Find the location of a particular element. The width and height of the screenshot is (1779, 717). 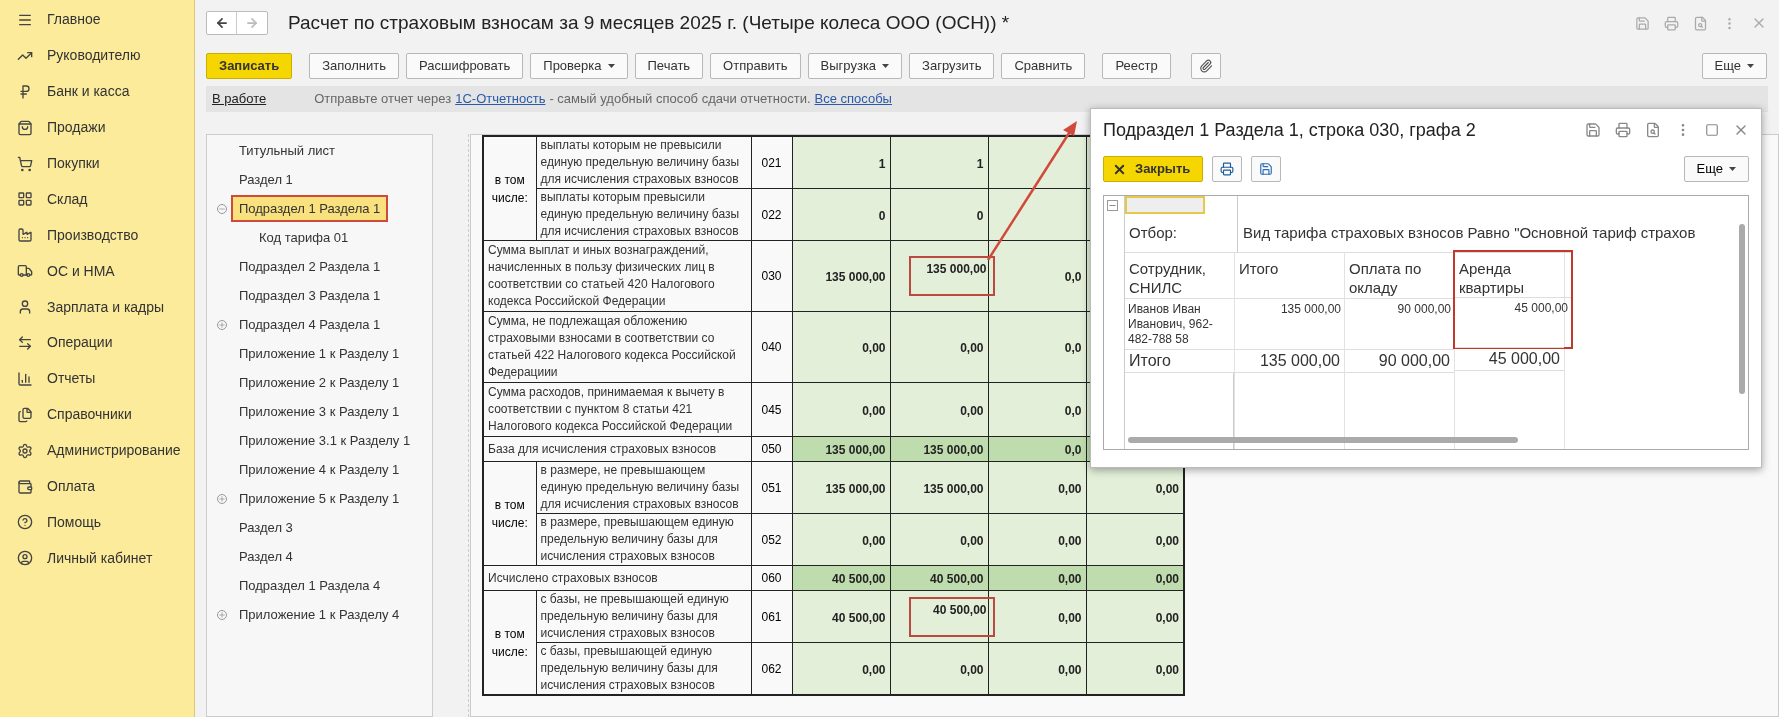

tree-item: Приложение 3.1 к Разделу 1 is located at coordinates (325, 440).